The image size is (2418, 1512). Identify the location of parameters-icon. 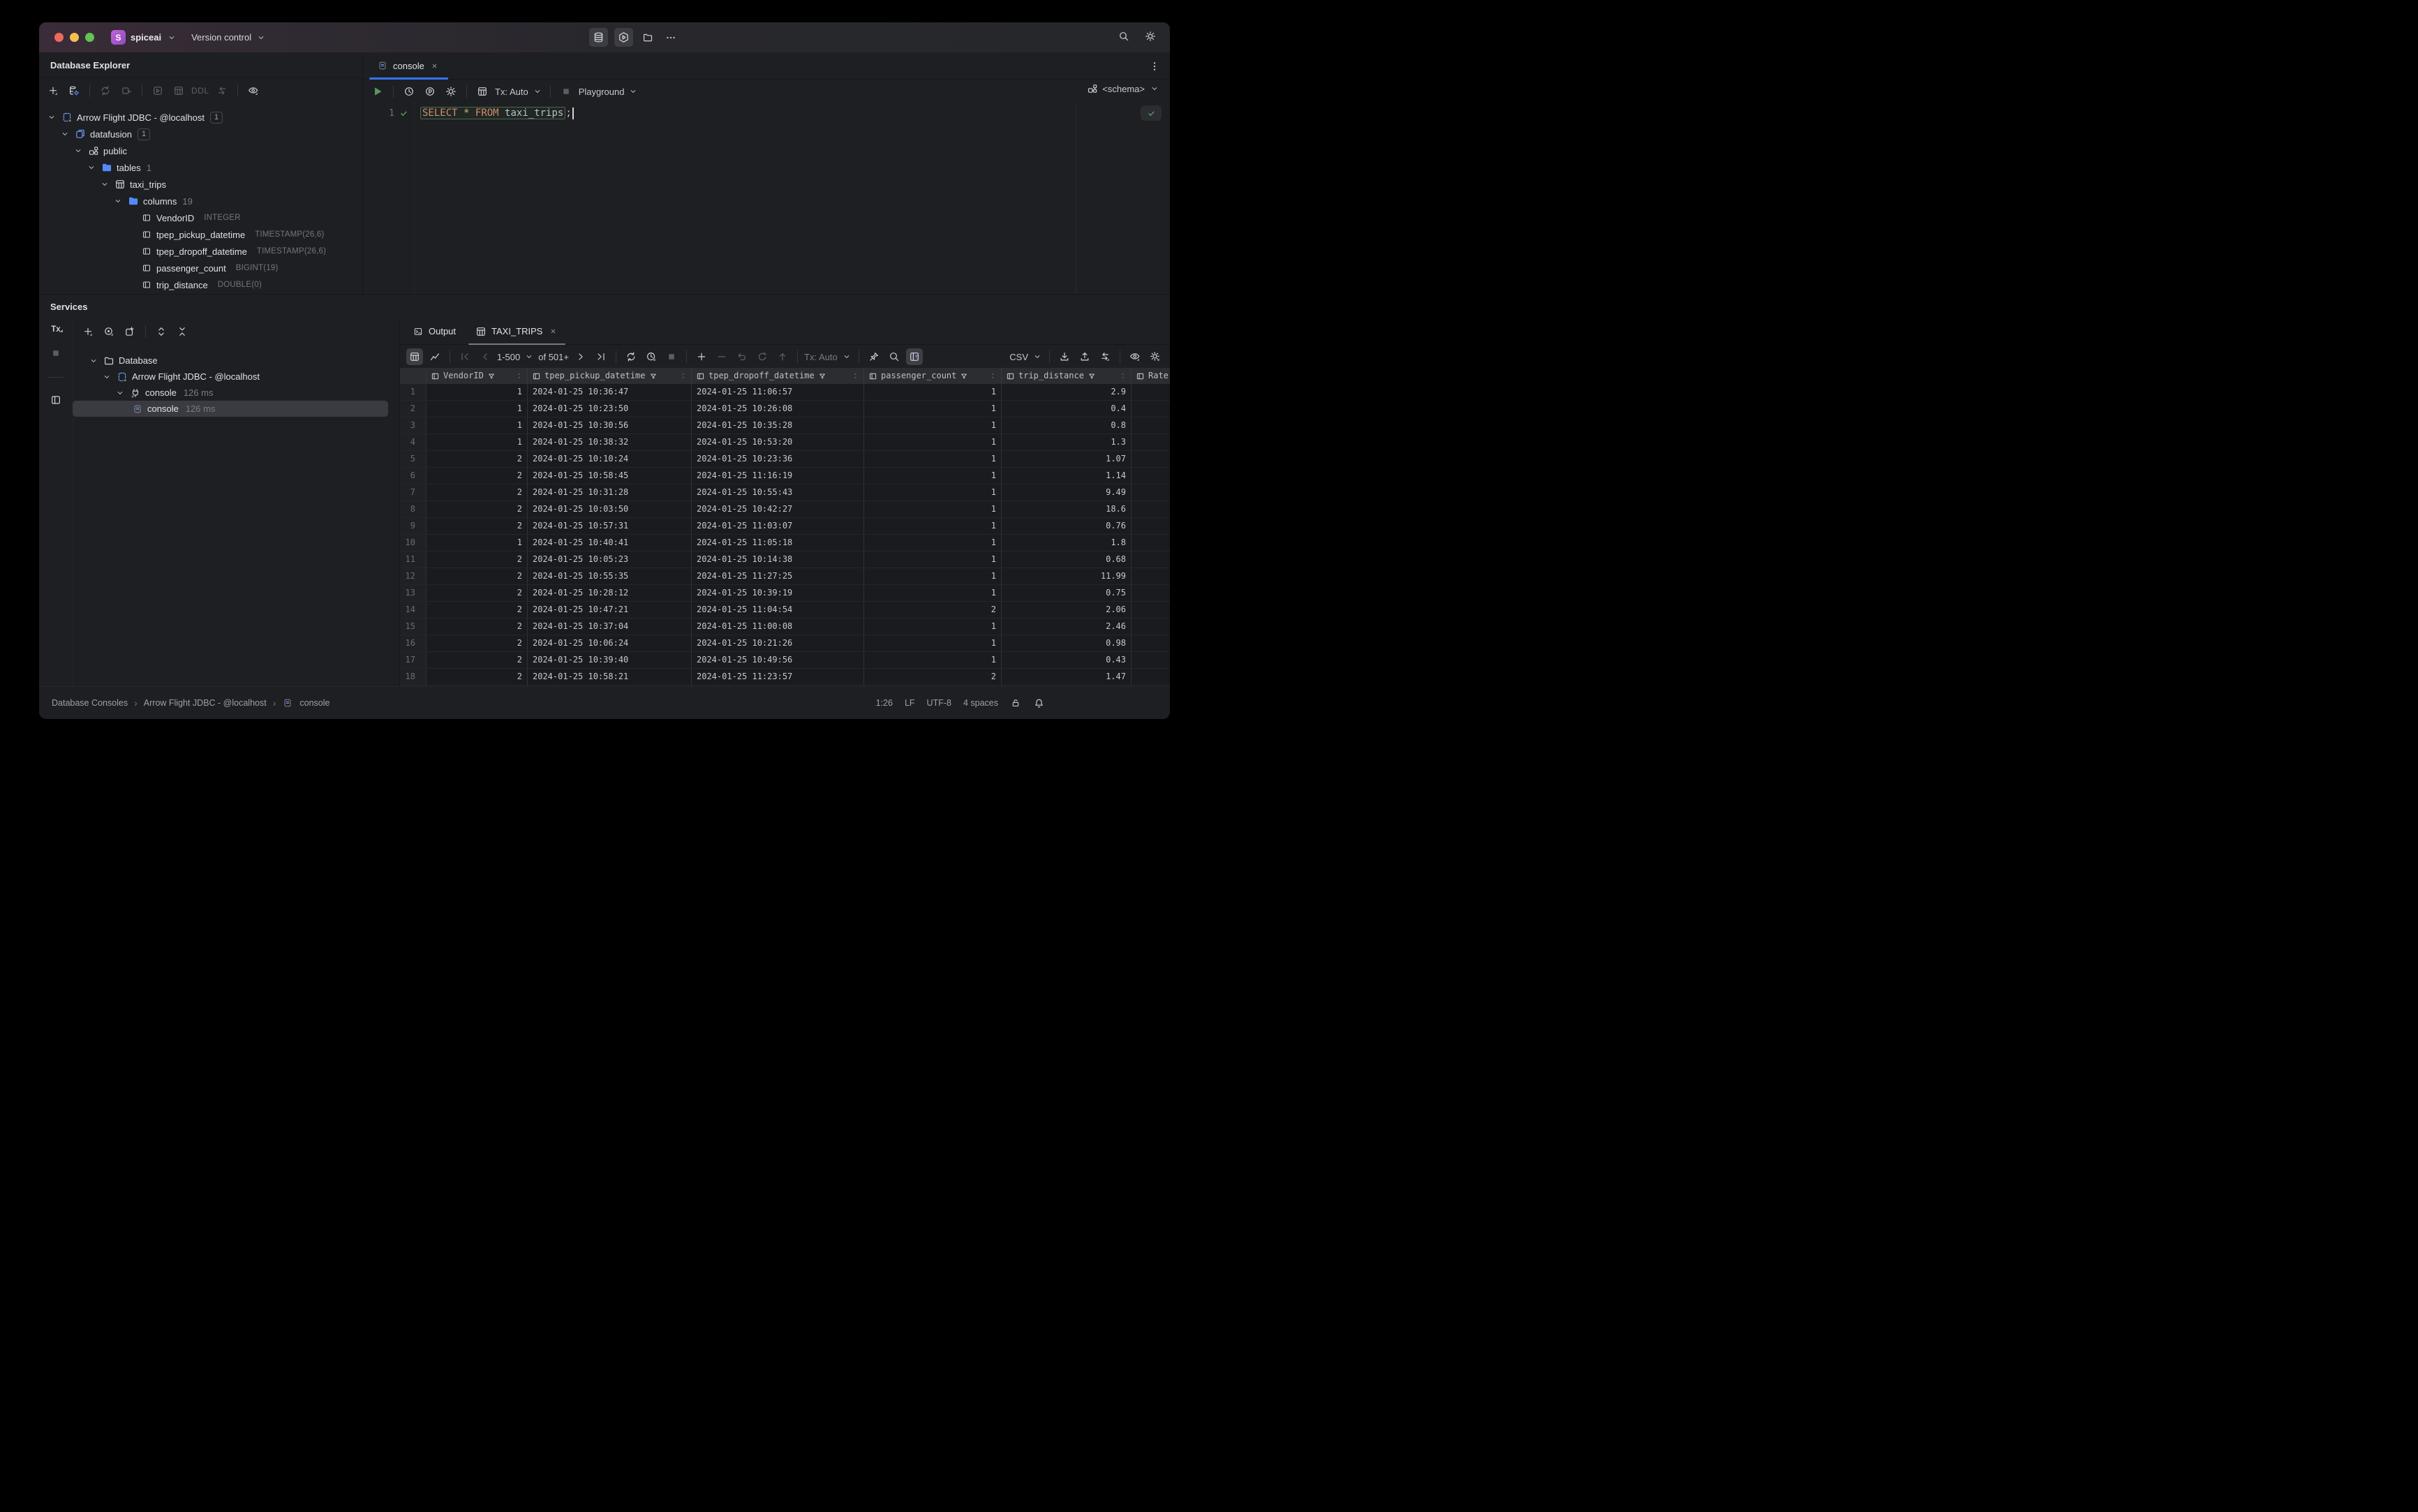
(430, 91).